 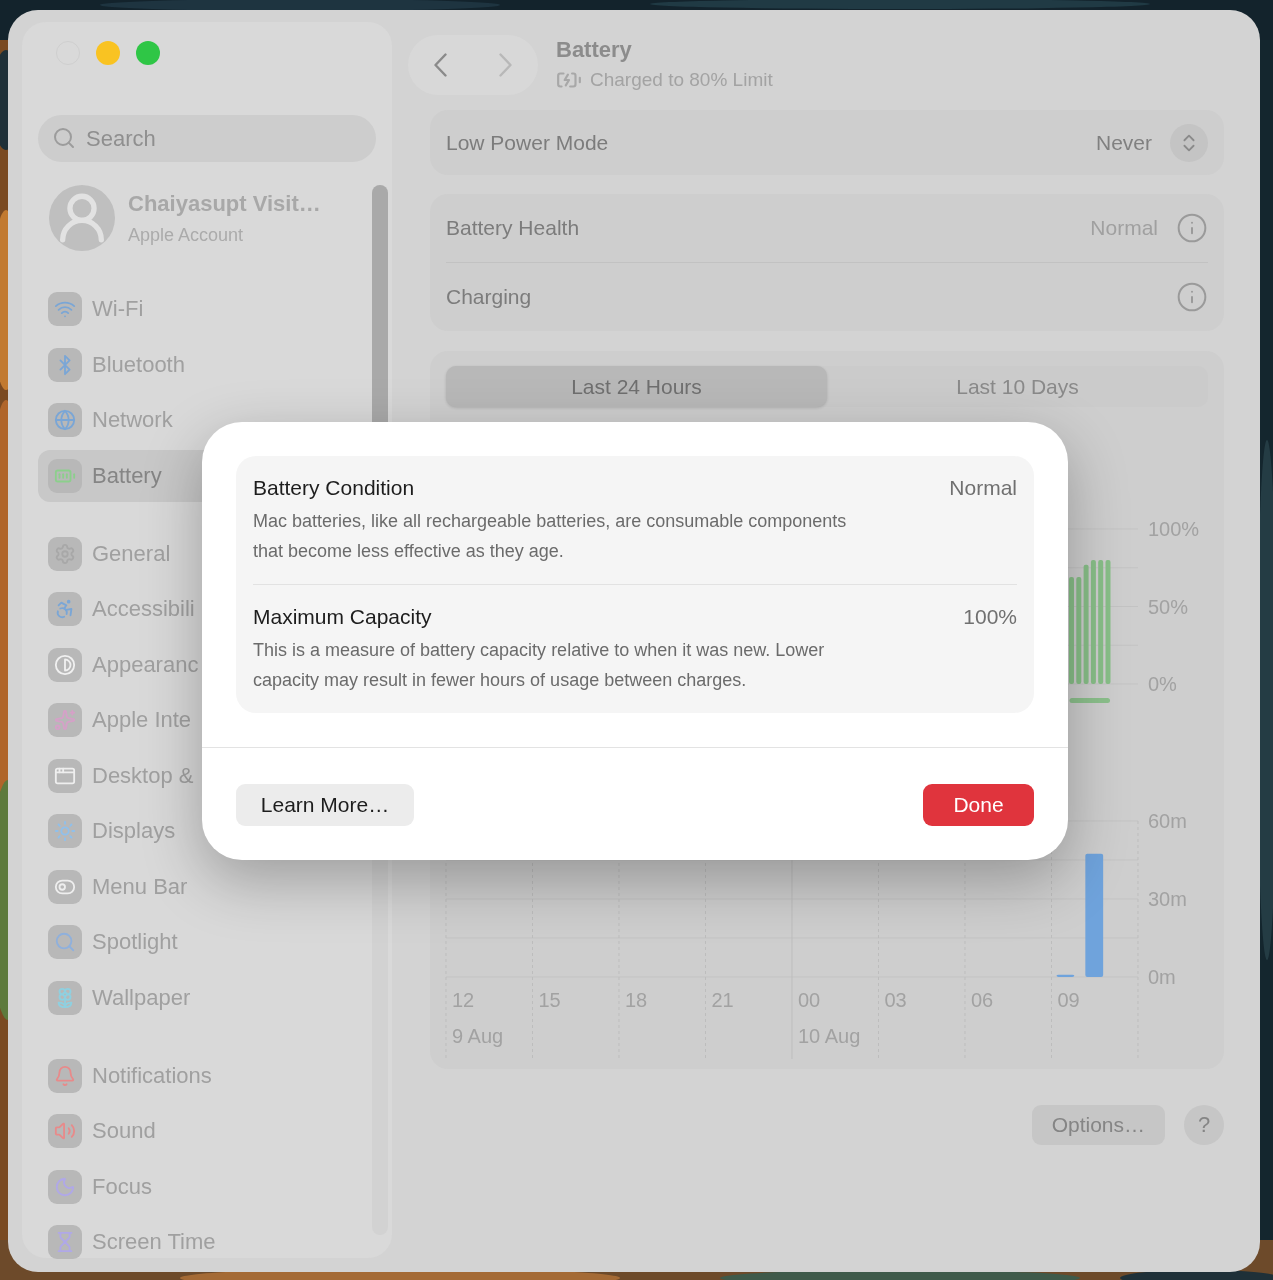 I want to click on section-title: Battery Condition, so click(x=334, y=488).